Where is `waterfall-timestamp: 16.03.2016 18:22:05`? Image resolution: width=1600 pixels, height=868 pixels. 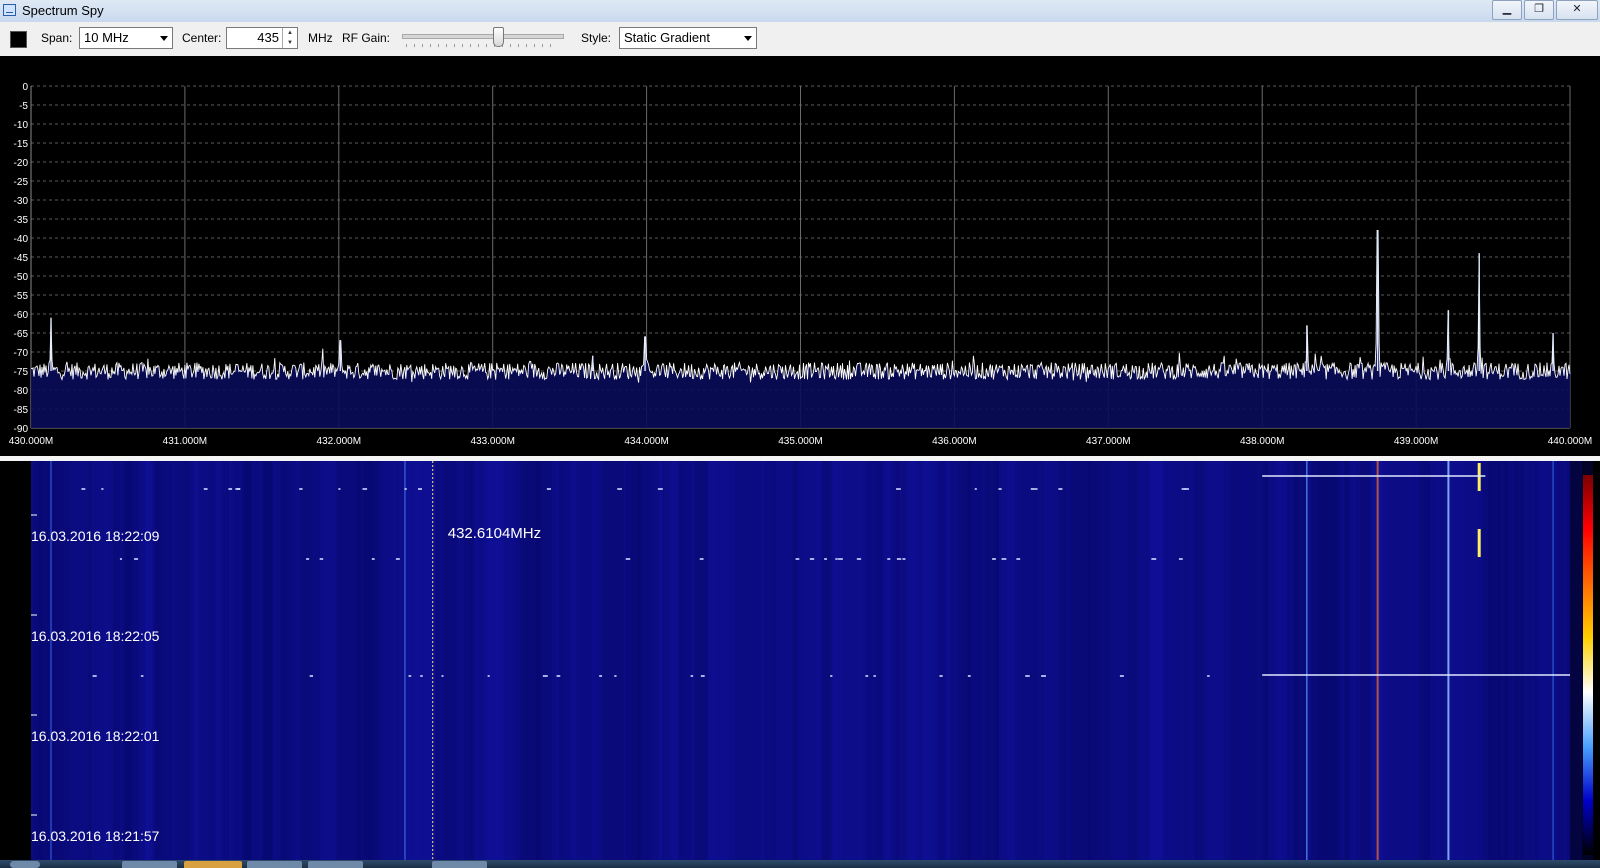
waterfall-timestamp: 16.03.2016 18:22:05 is located at coordinates (95, 636).